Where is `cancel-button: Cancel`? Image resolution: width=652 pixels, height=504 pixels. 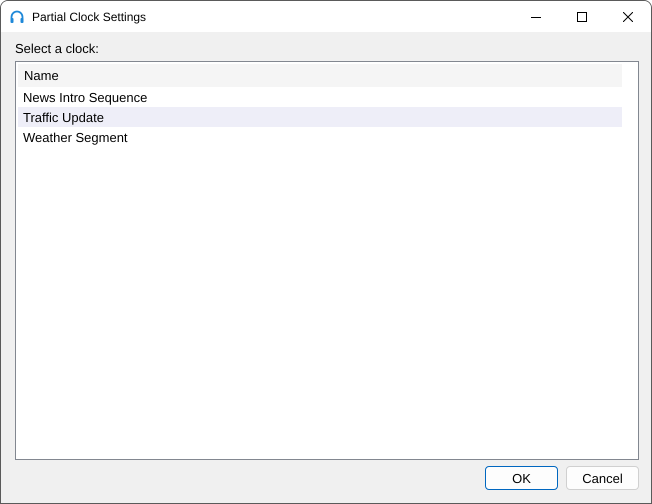
cancel-button: Cancel is located at coordinates (602, 478).